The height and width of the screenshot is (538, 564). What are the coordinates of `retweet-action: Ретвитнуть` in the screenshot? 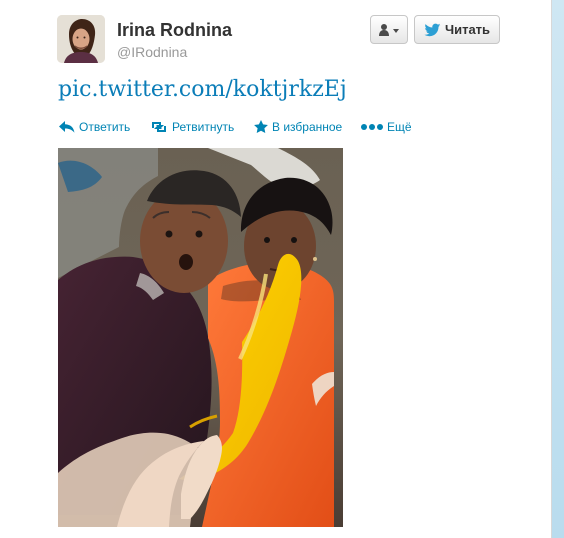 It's located at (191, 127).